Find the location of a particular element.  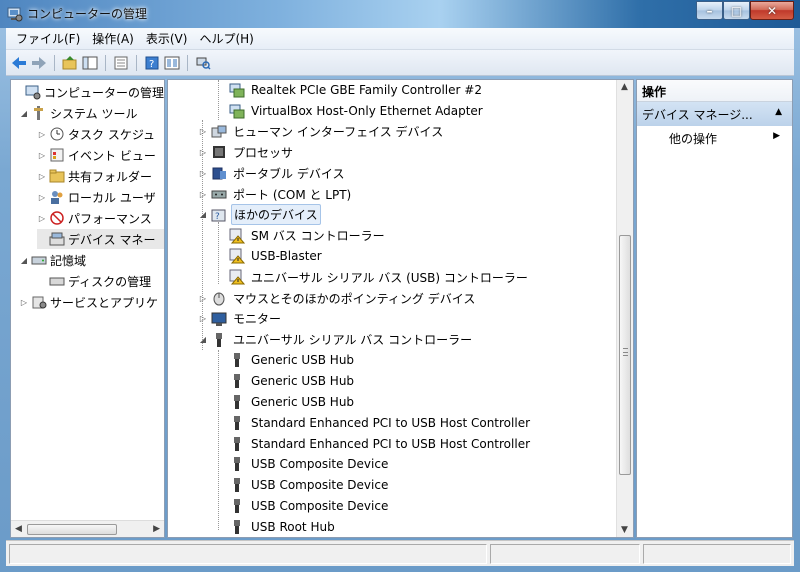

menu-action: 操作(A) is located at coordinates (113, 38).